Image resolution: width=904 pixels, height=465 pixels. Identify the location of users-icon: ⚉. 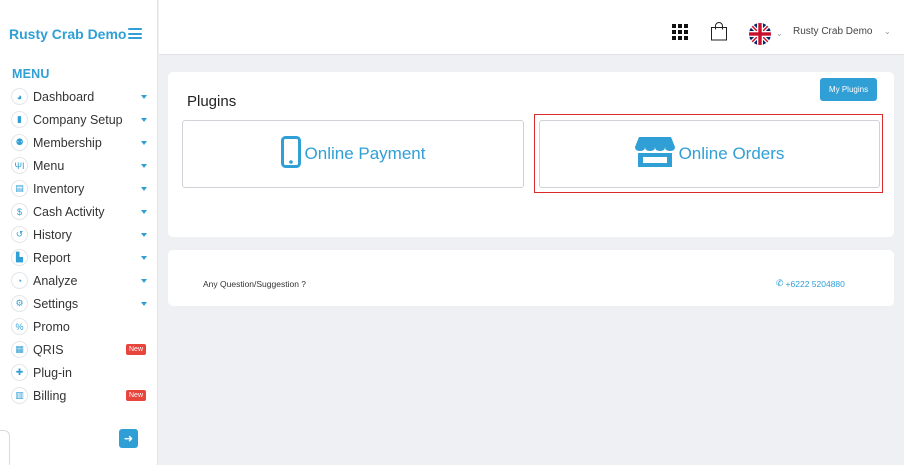
(19, 142).